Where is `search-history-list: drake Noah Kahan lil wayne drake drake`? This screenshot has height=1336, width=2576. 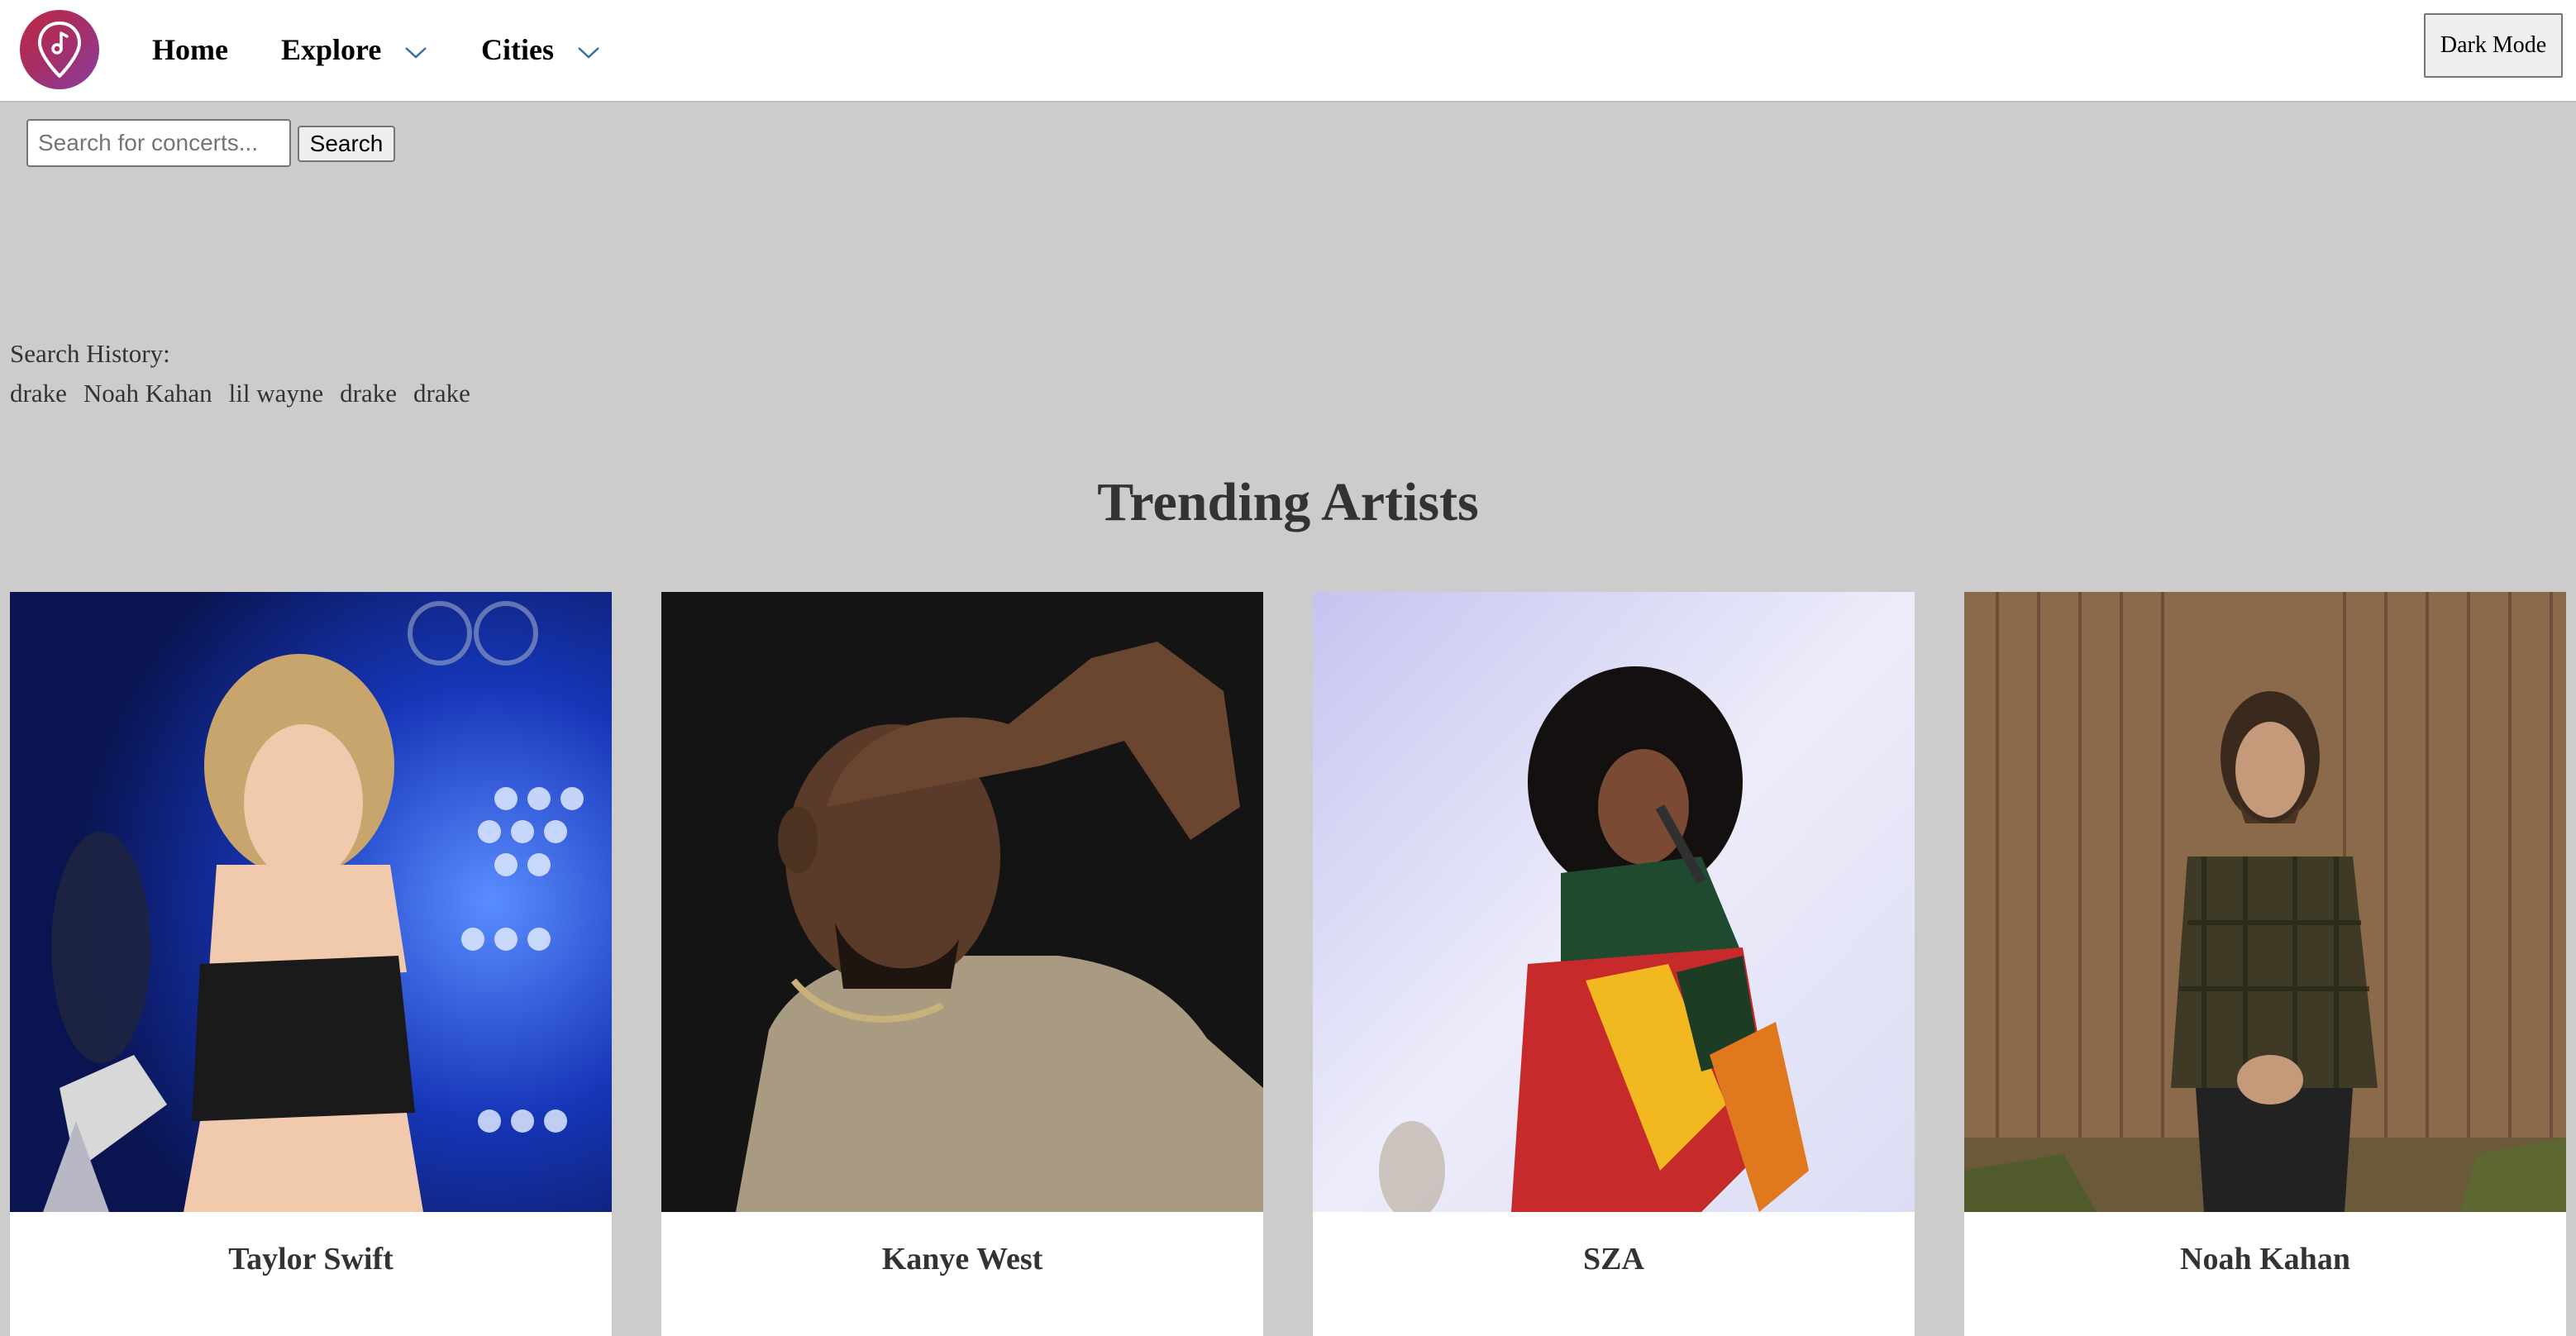 search-history-list: drake Noah Kahan lil wayne drake drake is located at coordinates (240, 393).